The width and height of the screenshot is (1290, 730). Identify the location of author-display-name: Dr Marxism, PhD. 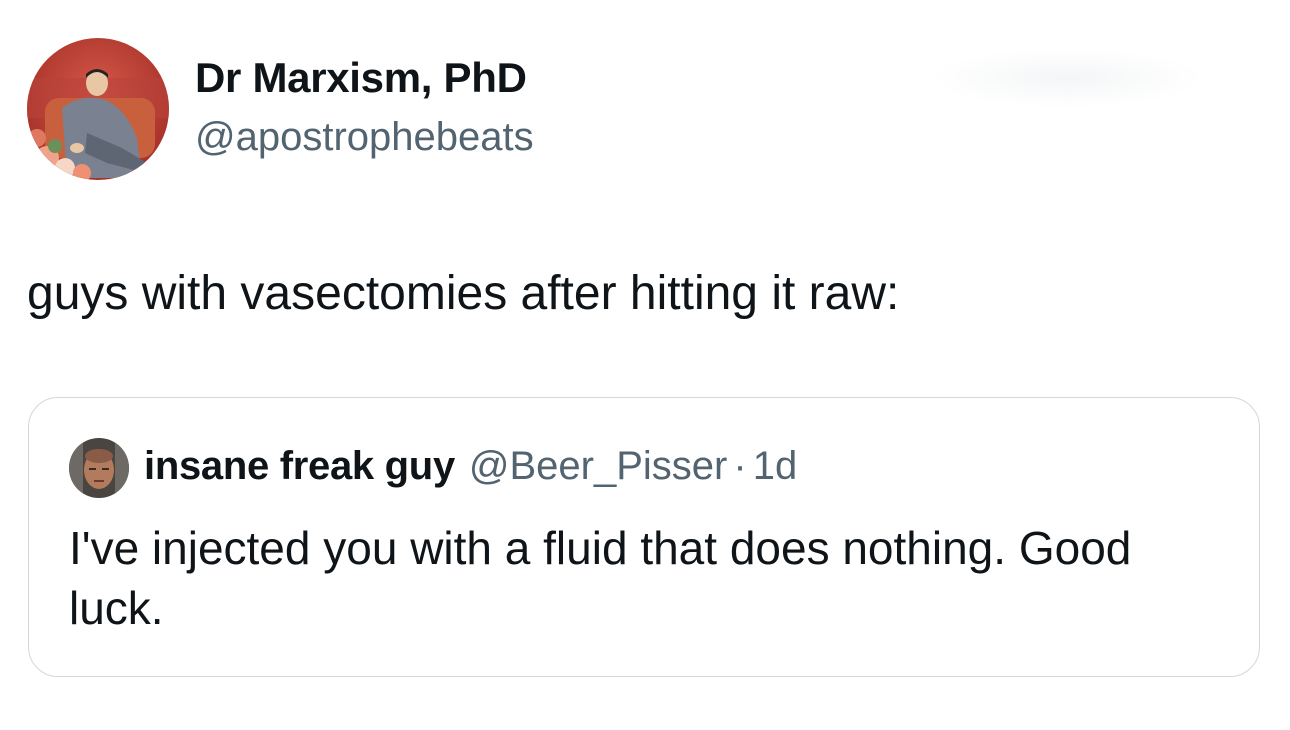
(361, 78).